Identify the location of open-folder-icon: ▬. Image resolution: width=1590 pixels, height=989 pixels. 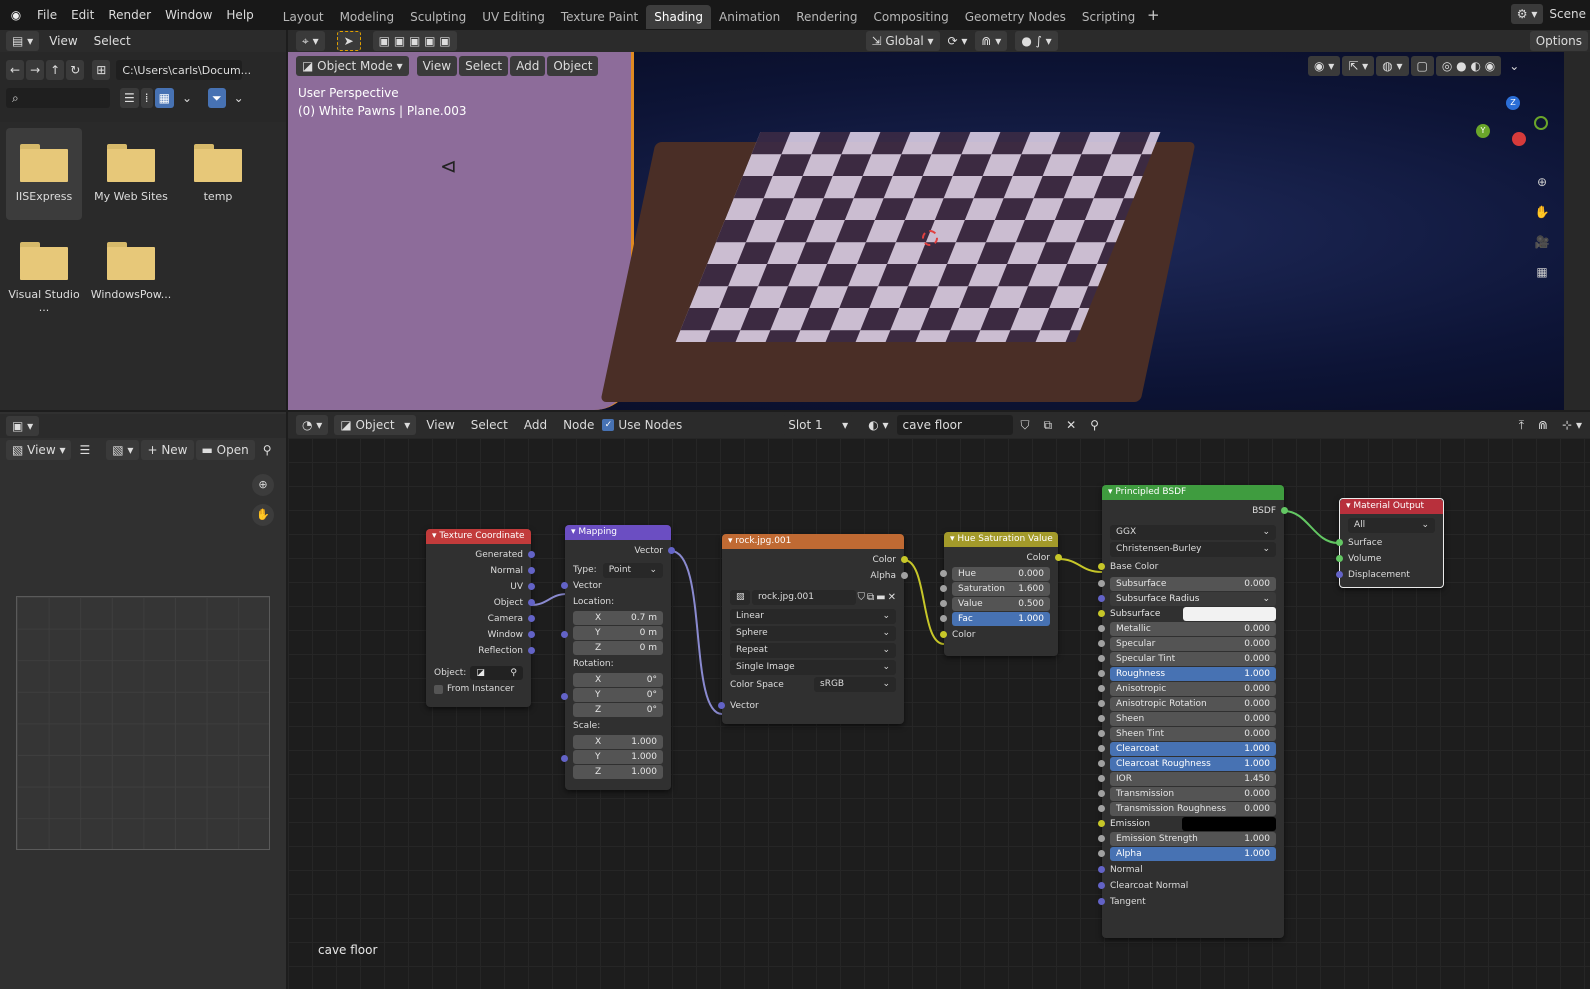
(880, 597).